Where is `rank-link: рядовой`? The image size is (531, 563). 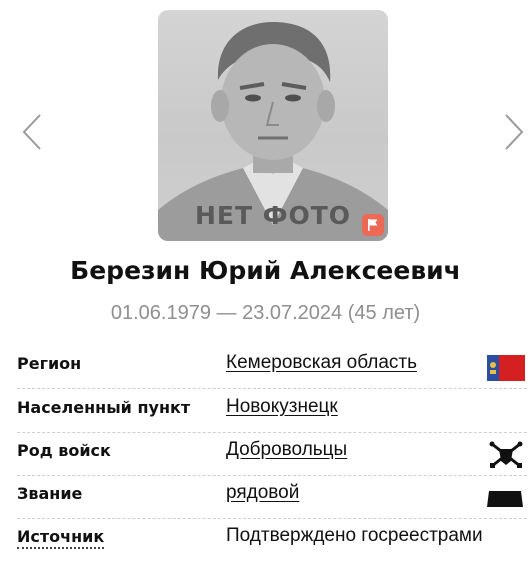 rank-link: рядовой is located at coordinates (262, 493).